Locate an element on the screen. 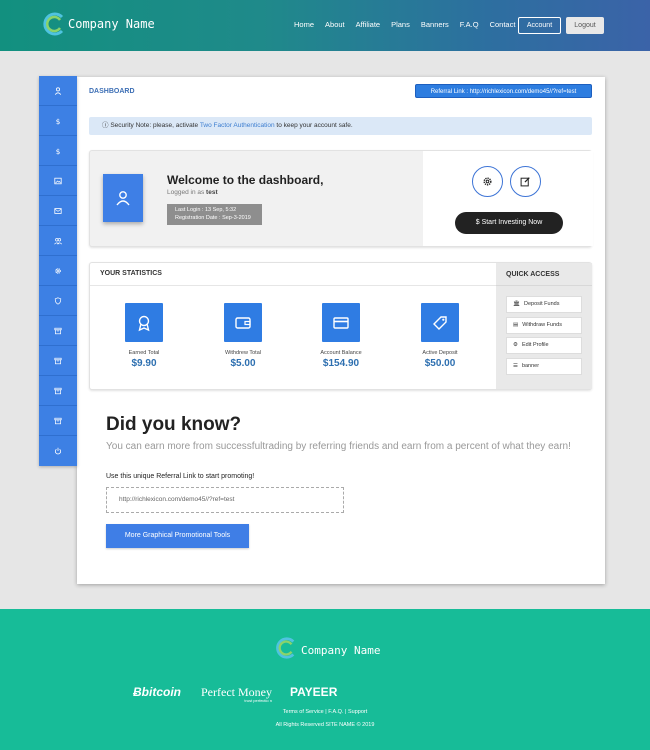  copyright: All Rights Reserved SITE NAME © 2019 is located at coordinates (325, 725).